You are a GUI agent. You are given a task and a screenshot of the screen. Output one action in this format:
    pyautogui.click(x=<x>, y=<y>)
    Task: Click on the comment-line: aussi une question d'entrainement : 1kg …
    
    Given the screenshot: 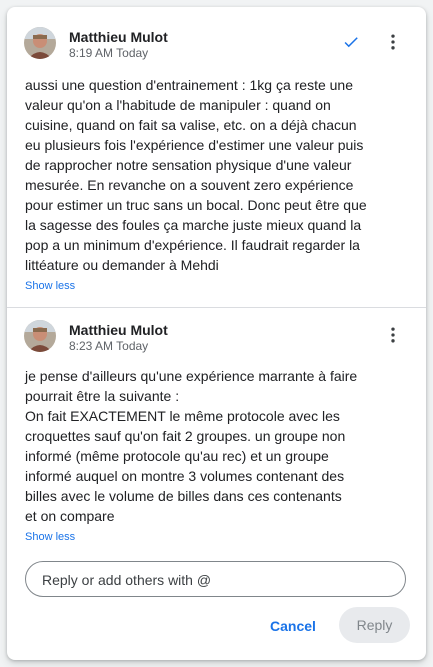 What is the action you would take?
    pyautogui.click(x=189, y=85)
    